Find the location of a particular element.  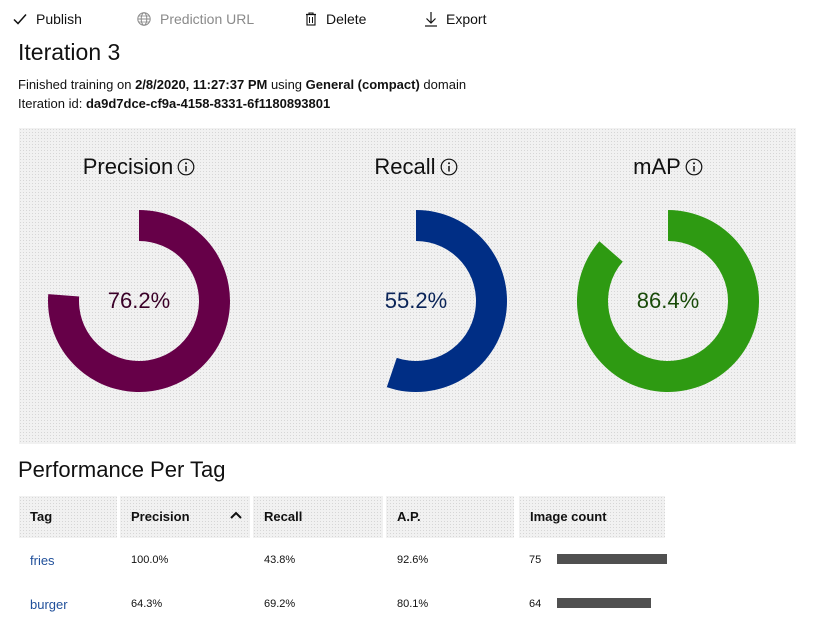

metric-title: mAP is located at coordinates (668, 167).